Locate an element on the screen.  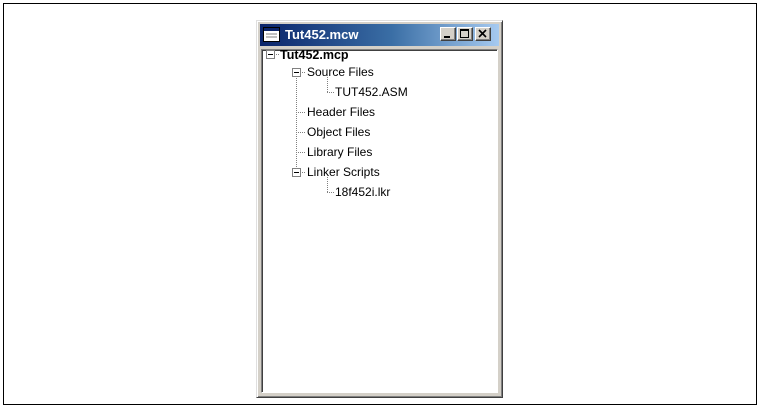
collapse-linker-scripts-icon is located at coordinates (296, 172).